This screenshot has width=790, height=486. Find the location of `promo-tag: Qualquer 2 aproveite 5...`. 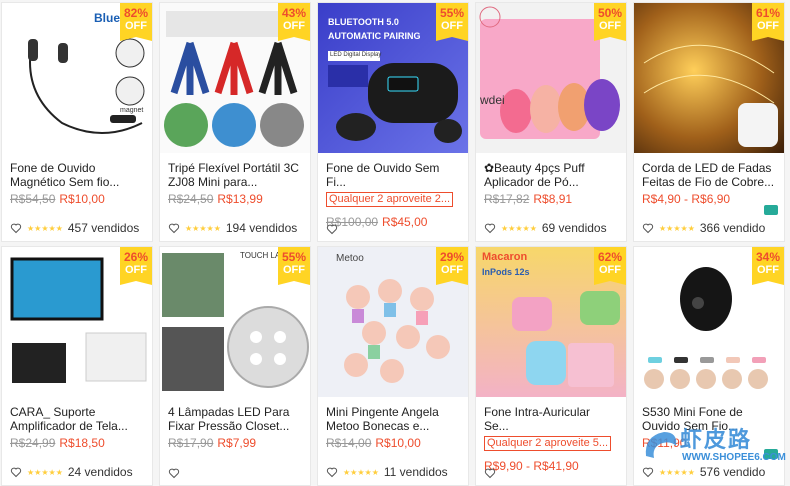

promo-tag: Qualquer 2 aproveite 5... is located at coordinates (548, 443).